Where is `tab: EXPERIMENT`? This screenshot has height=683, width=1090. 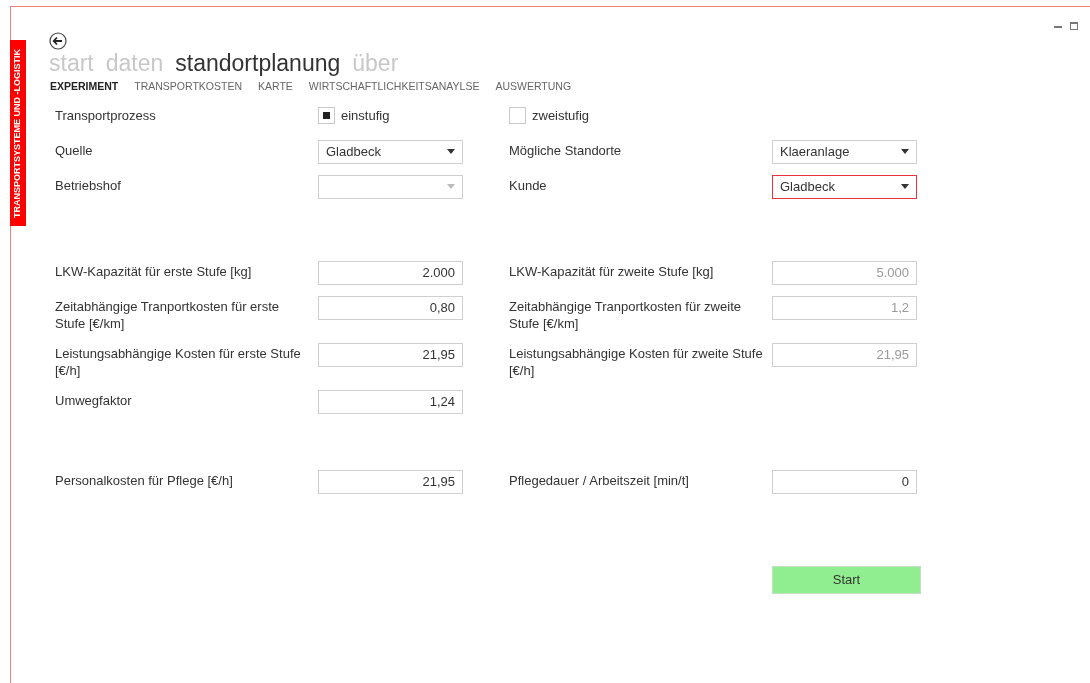
tab: EXPERIMENT is located at coordinates (84, 87).